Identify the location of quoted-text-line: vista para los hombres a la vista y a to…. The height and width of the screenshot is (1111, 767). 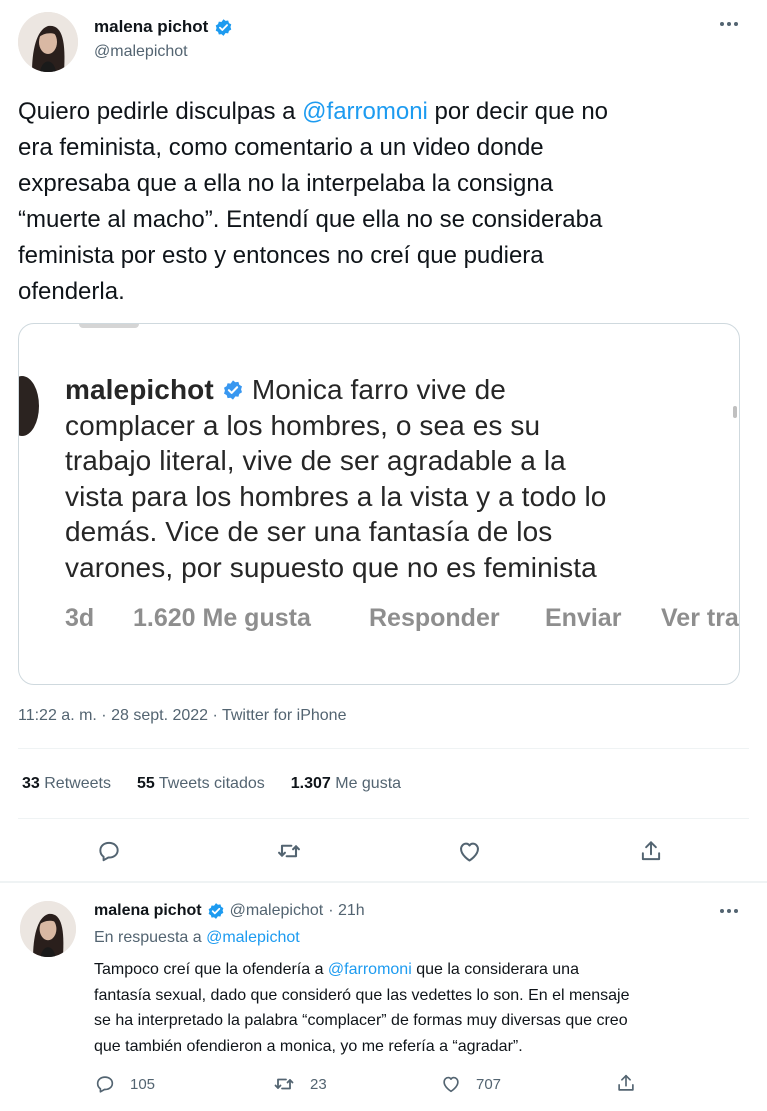
(336, 496).